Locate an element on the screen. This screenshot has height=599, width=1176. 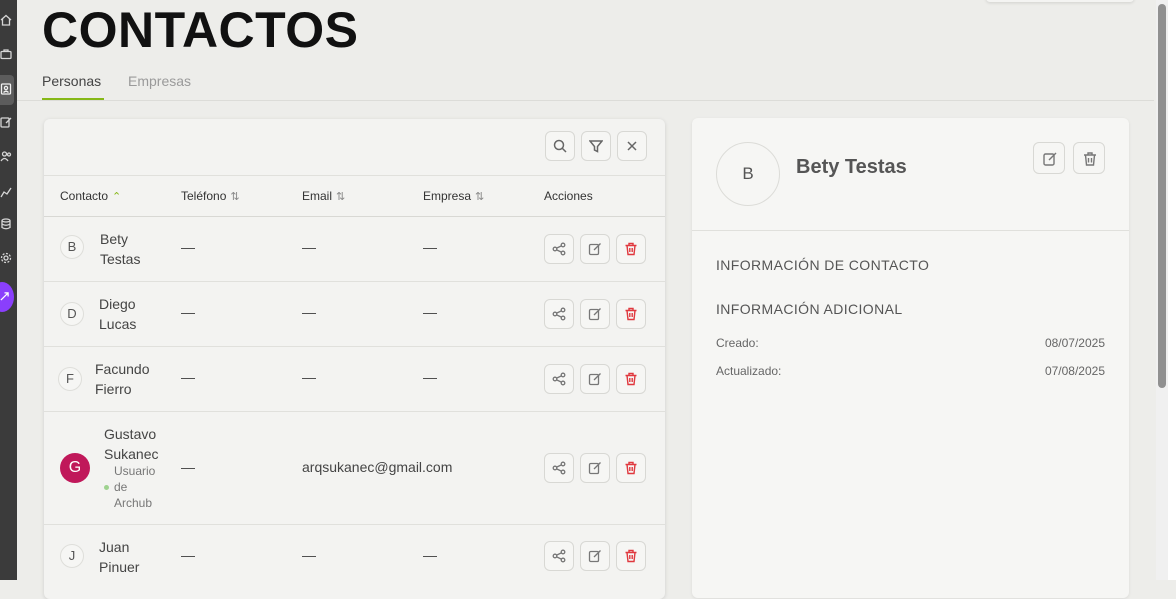
contact-name-last: Testas is located at coordinates (120, 259).